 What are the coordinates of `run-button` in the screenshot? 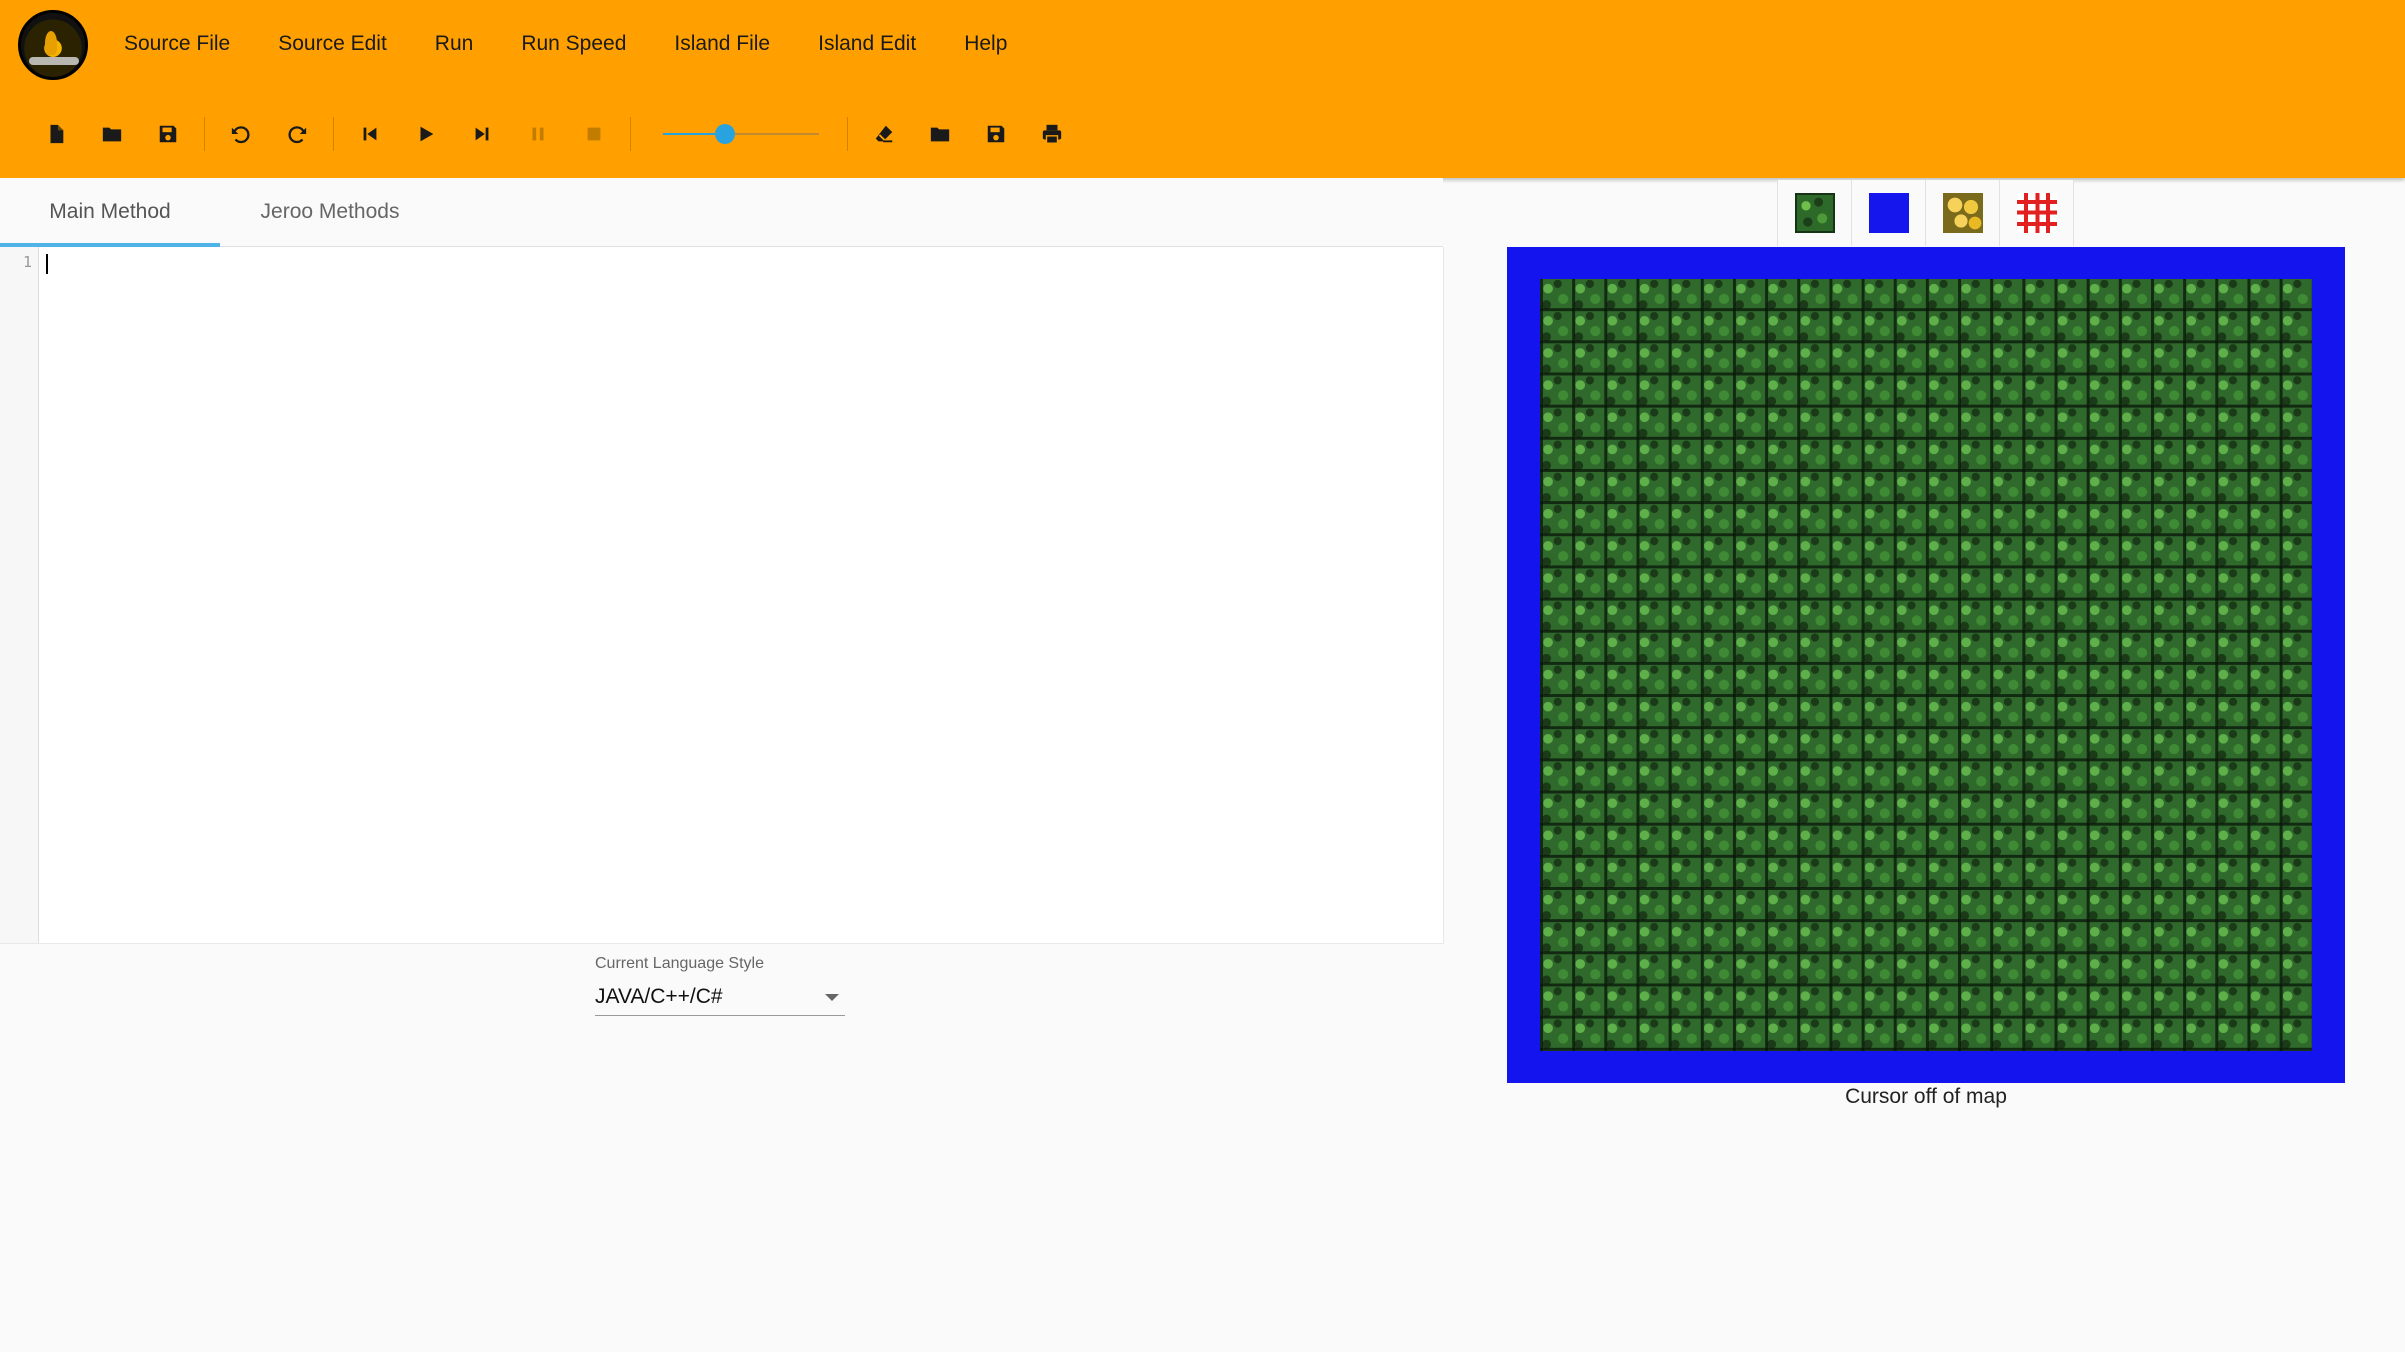 It's located at (426, 134).